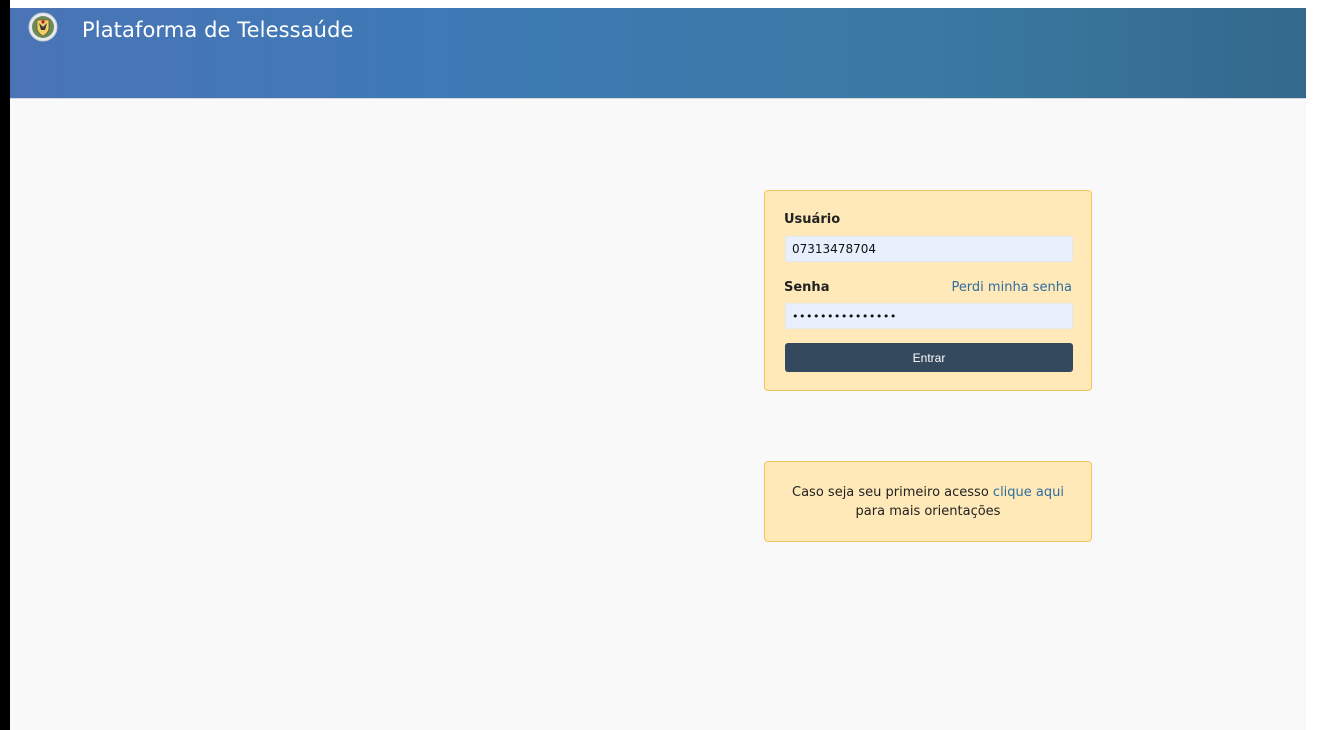 The width and height of the screenshot is (1318, 730). What do you see at coordinates (892, 492) in the screenshot?
I see `first-access-text: Caso seja seu primeiro acesso` at bounding box center [892, 492].